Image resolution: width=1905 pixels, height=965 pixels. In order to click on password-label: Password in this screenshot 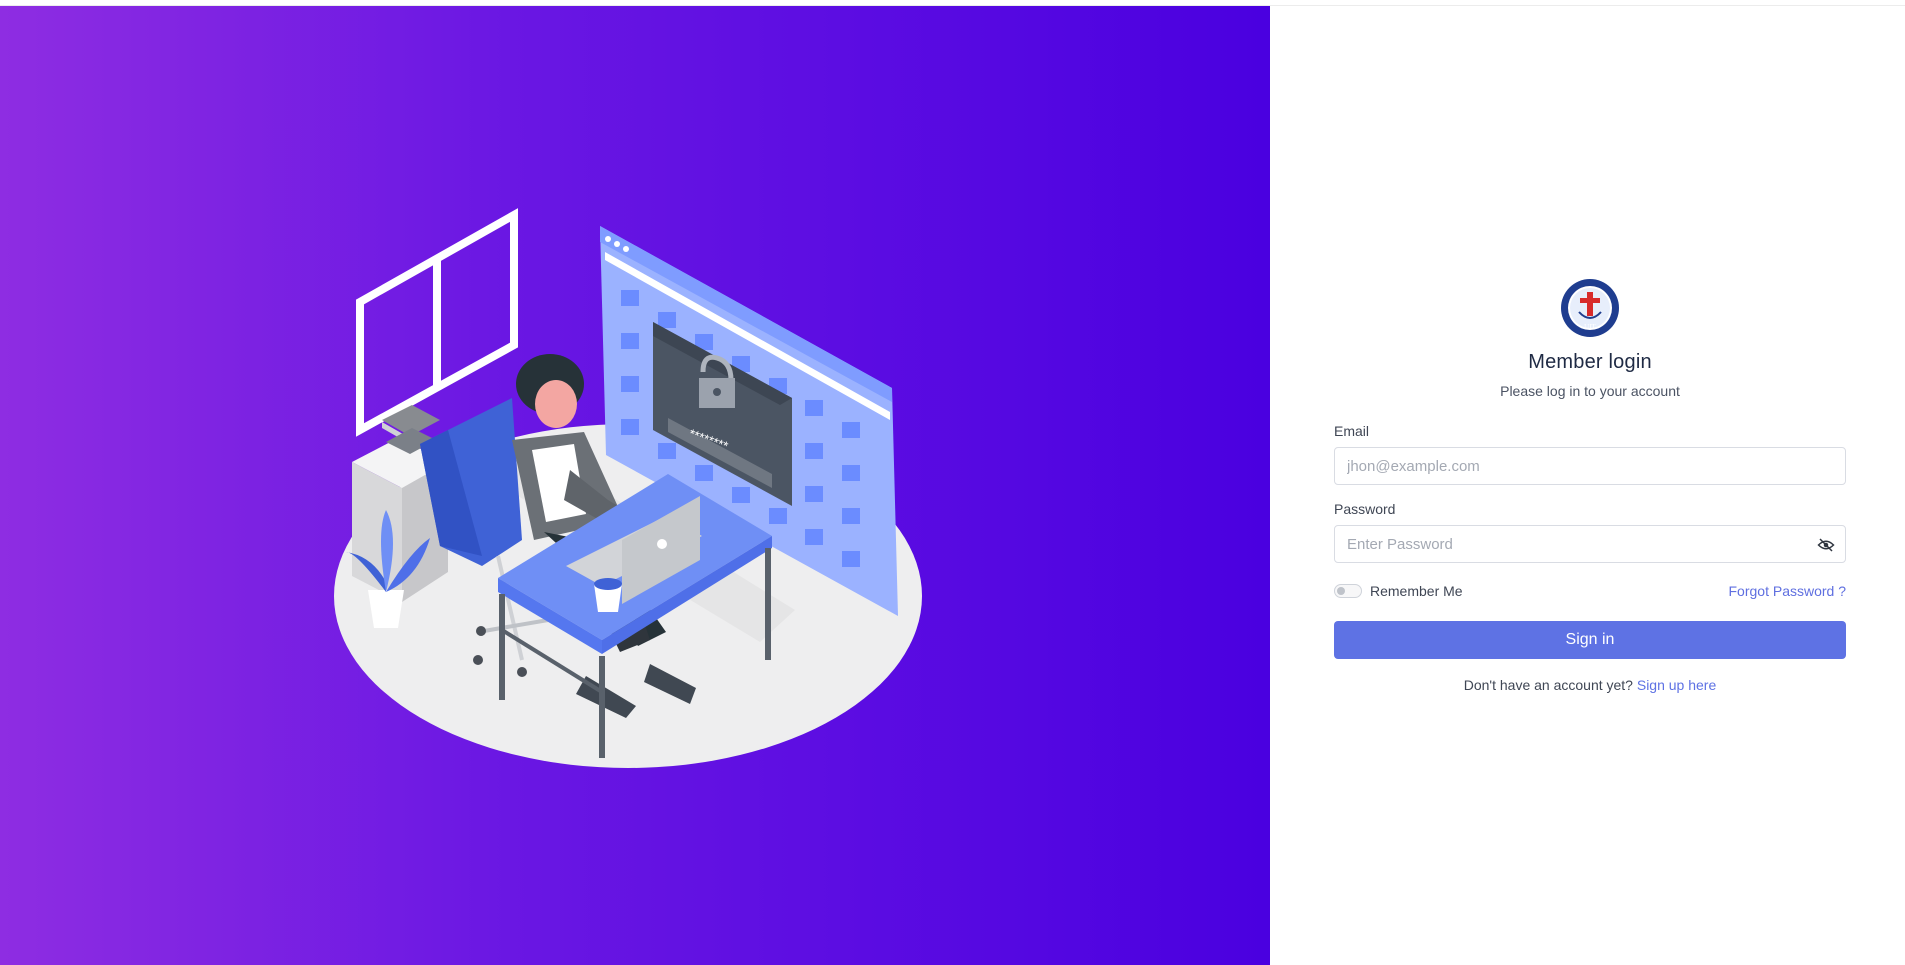, I will do `click(1365, 509)`.